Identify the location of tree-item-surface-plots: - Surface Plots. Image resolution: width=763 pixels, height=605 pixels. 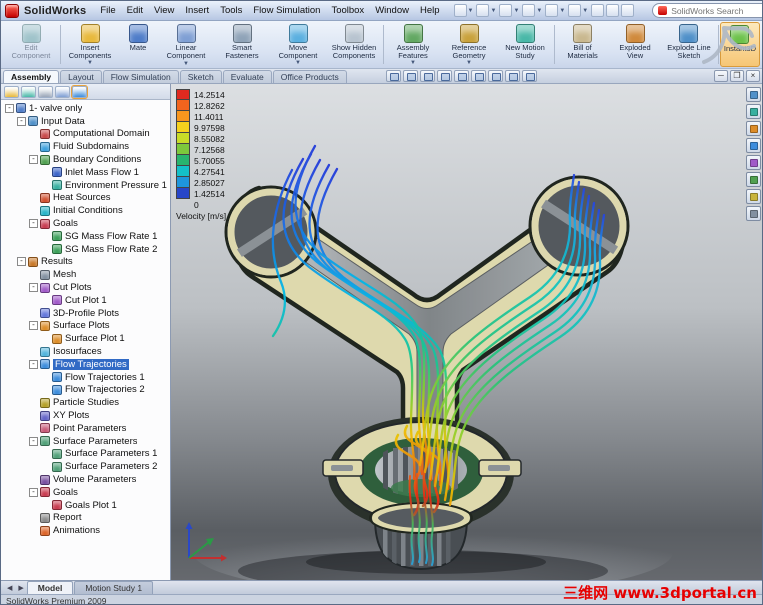
(86, 326).